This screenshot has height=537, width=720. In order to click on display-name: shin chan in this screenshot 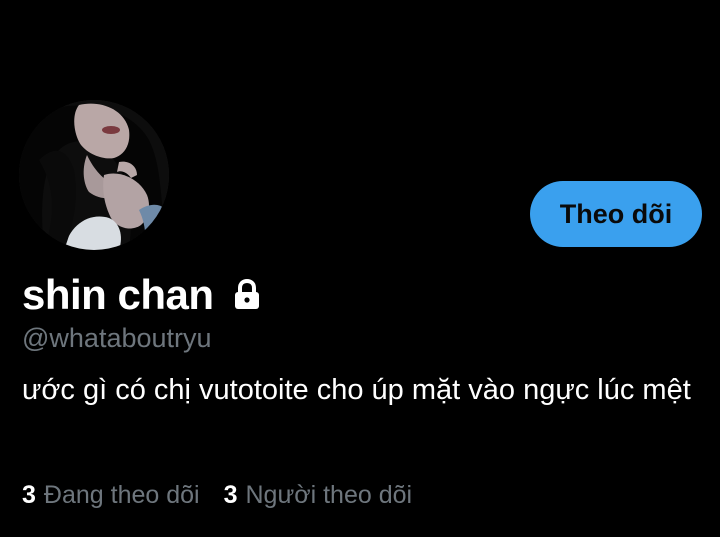, I will do `click(118, 294)`.